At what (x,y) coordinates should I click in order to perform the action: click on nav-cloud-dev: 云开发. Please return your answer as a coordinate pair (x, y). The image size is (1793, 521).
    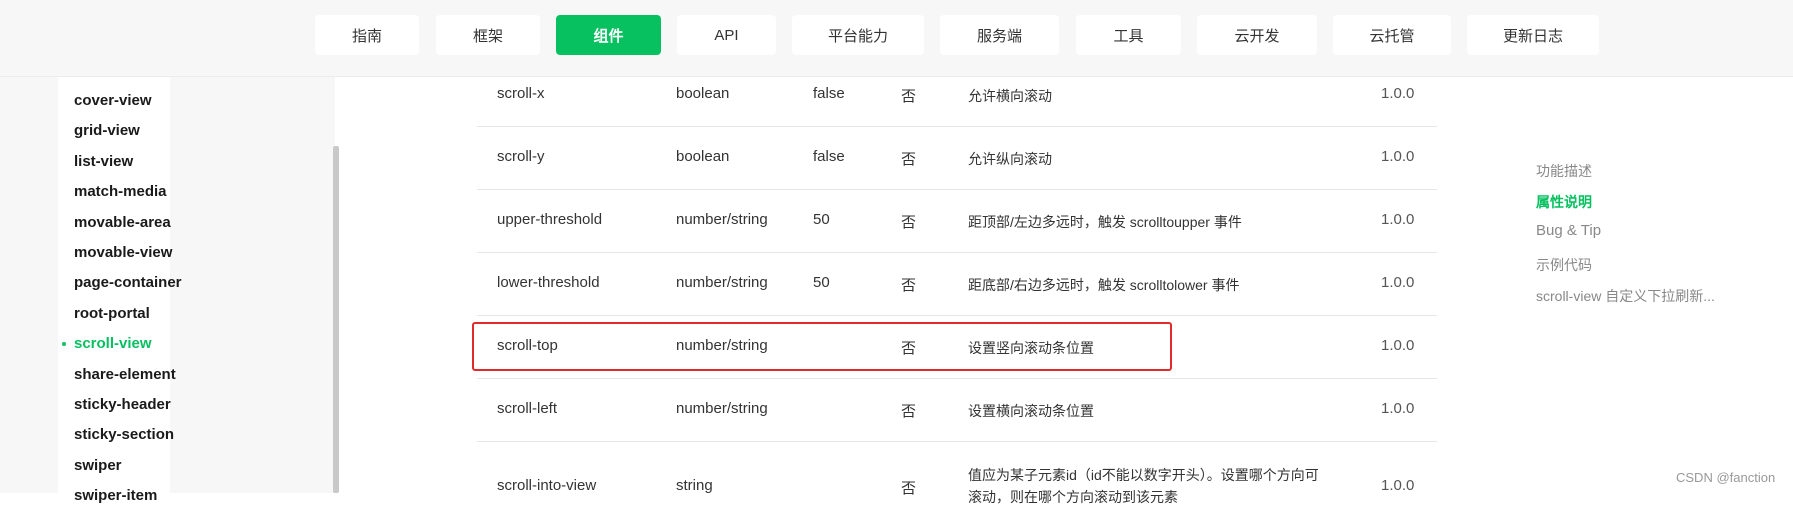
    Looking at the image, I should click on (1257, 35).